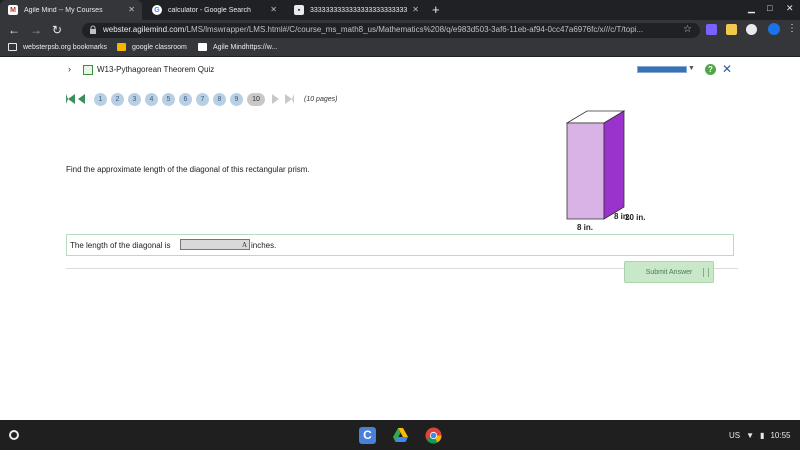  Describe the element at coordinates (275, 99) in the screenshot. I see `next-page-icon` at that location.